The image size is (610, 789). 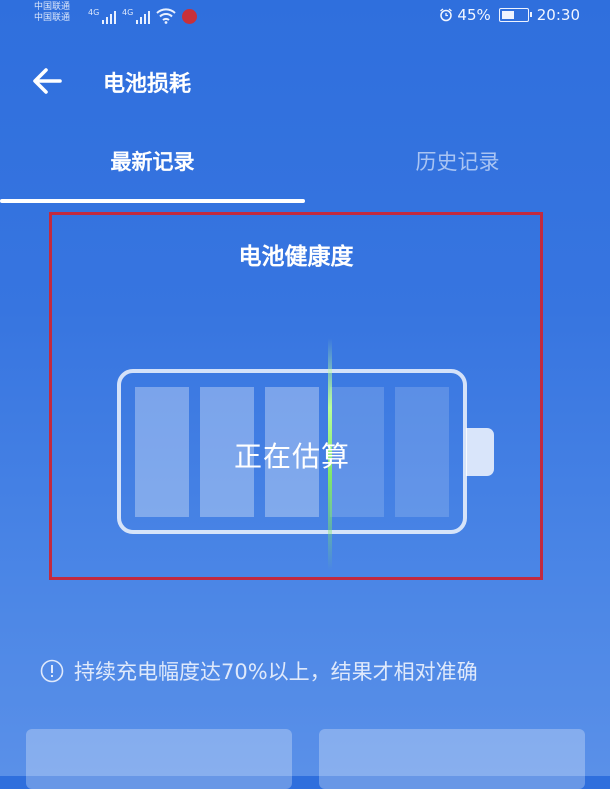 What do you see at coordinates (147, 84) in the screenshot?
I see `page-title: 电池损耗` at bounding box center [147, 84].